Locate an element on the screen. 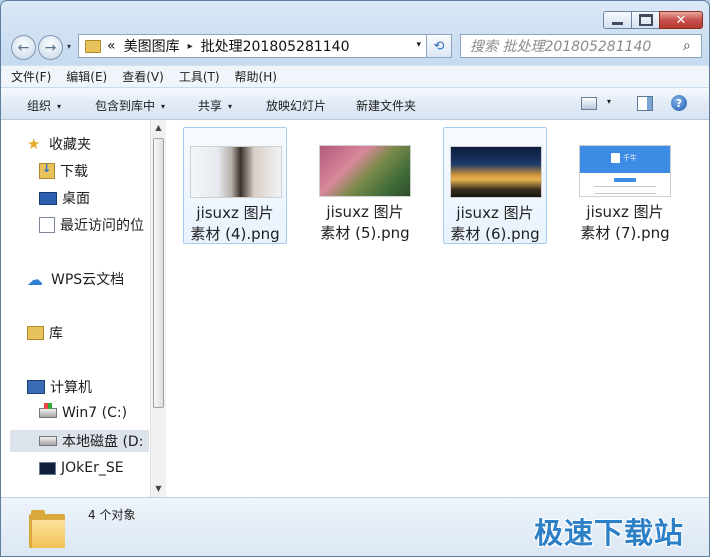  nav-library: 库 is located at coordinates (45, 333).